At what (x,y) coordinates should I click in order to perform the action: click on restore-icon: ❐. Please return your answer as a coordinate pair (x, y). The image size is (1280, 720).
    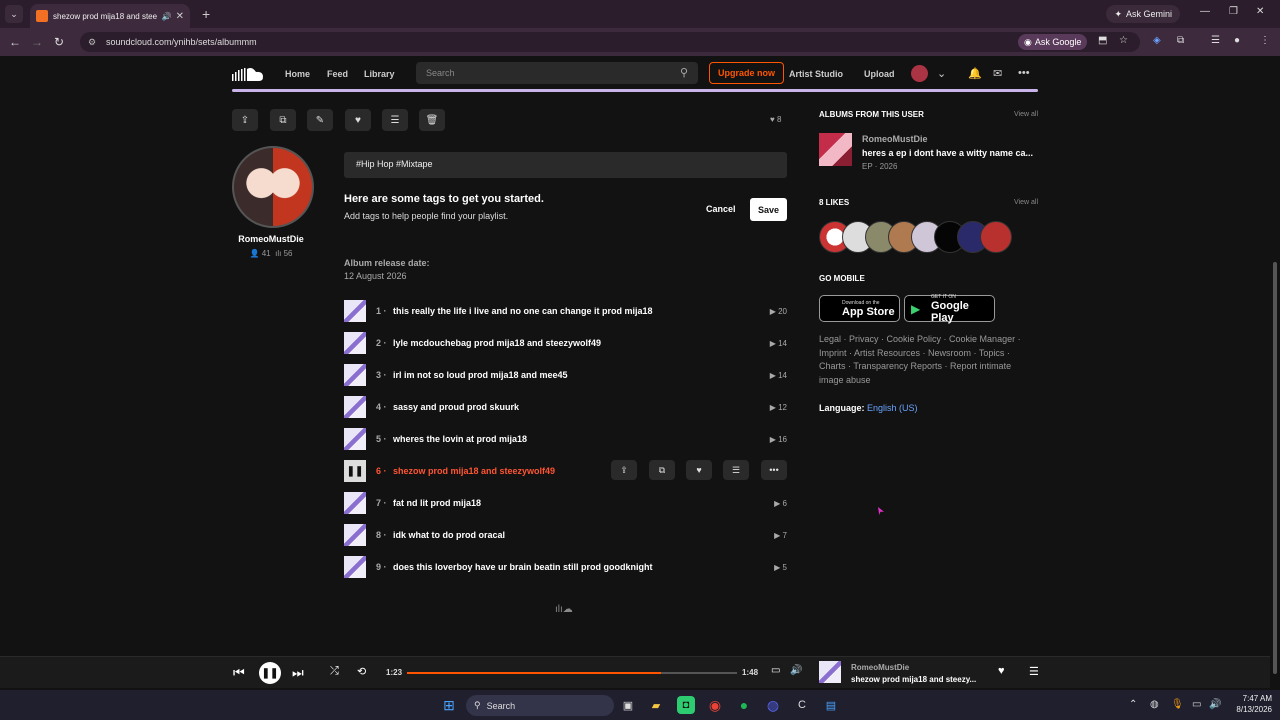
    Looking at the image, I should click on (1233, 11).